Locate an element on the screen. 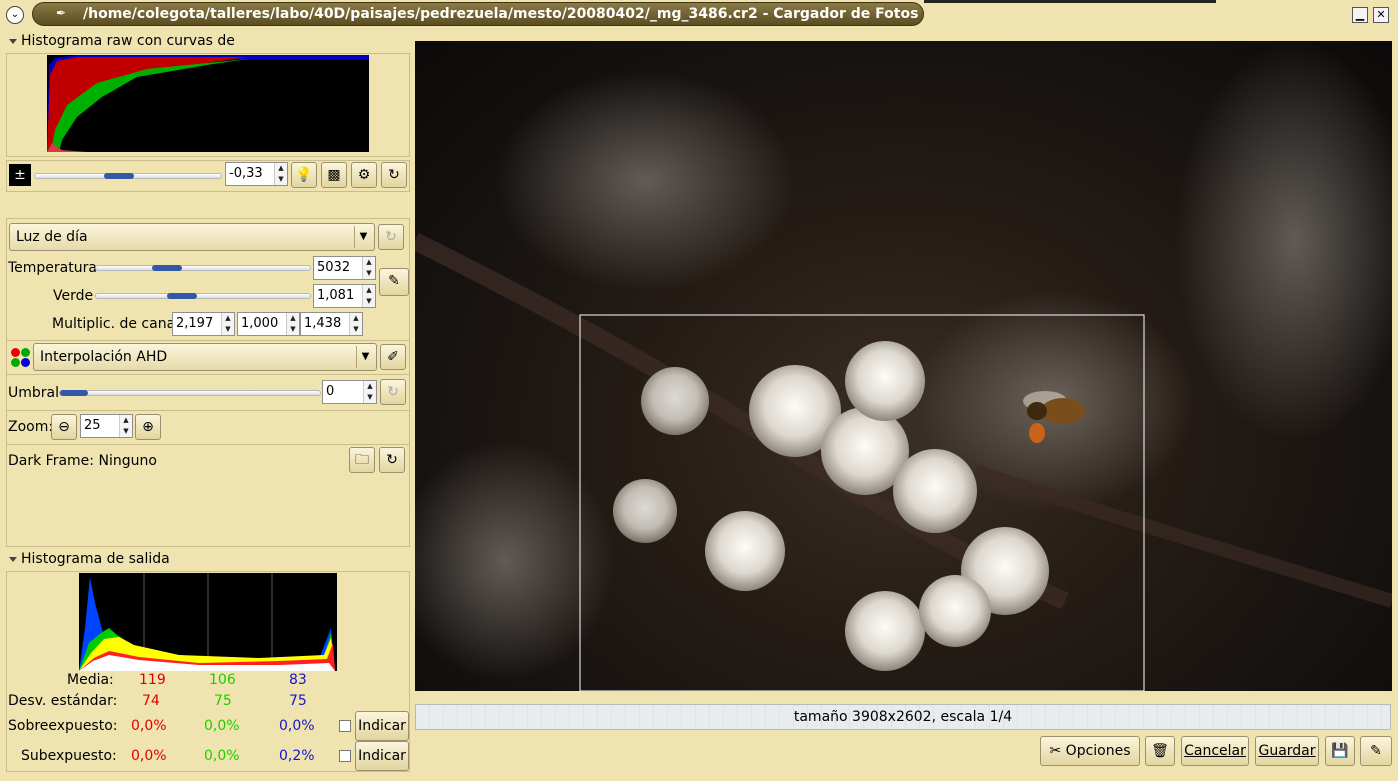 Image resolution: width=1398 pixels, height=781 pixels. app-icon: ✒ is located at coordinates (61, 13).